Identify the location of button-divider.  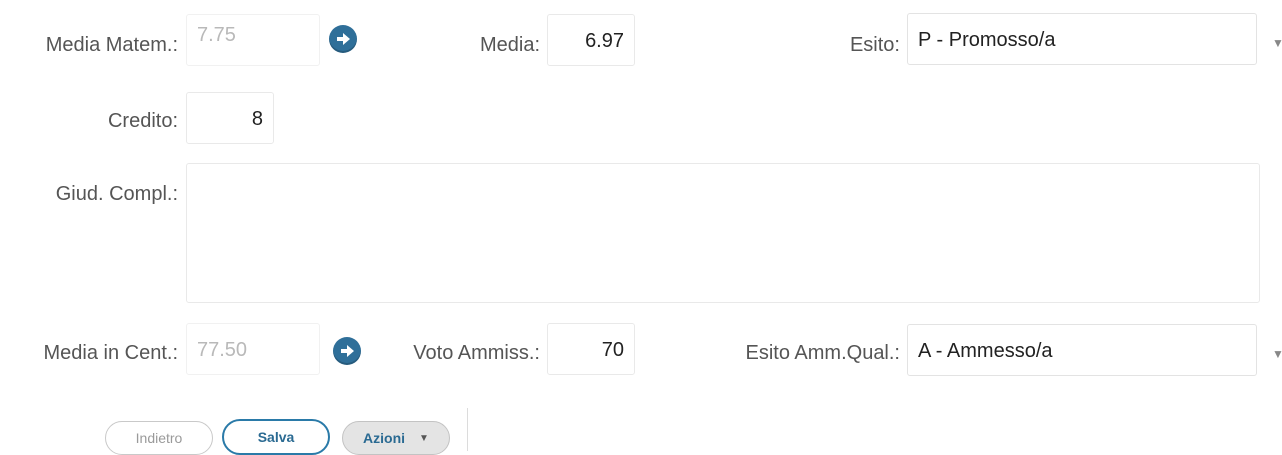
(467, 429).